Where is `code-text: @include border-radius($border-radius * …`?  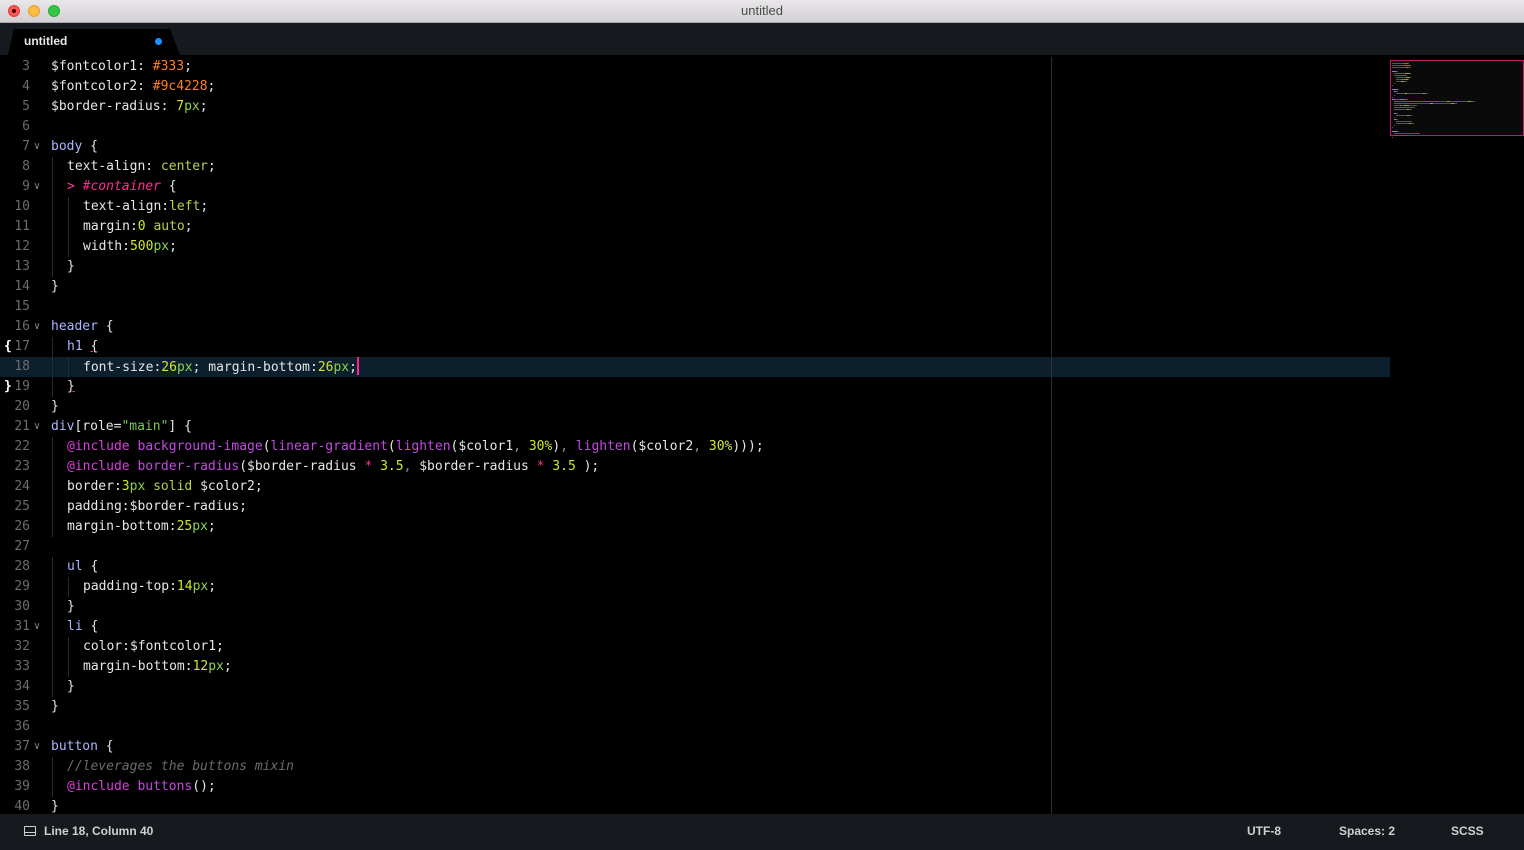 code-text: @include border-radius($border-radius * … is located at coordinates (333, 466).